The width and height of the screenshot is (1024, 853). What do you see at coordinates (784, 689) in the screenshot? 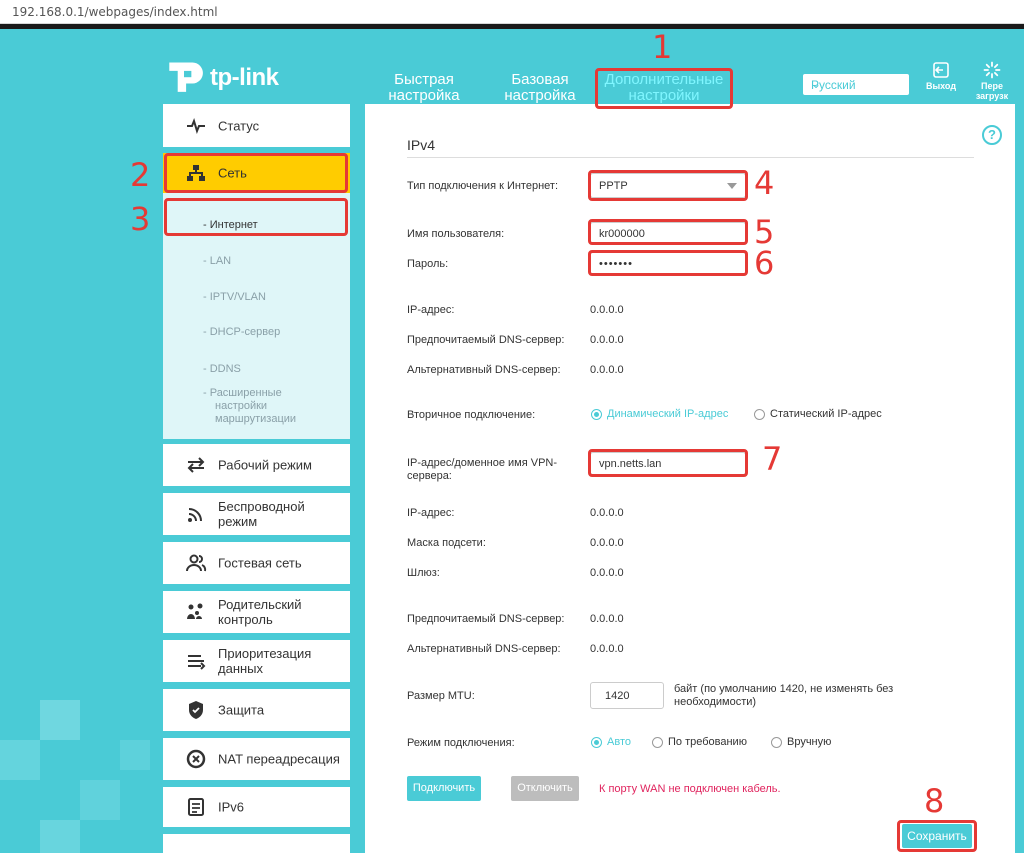
I see `mtu-hint-line1: байт (по умолчанию 1420, не изменять без` at bounding box center [784, 689].